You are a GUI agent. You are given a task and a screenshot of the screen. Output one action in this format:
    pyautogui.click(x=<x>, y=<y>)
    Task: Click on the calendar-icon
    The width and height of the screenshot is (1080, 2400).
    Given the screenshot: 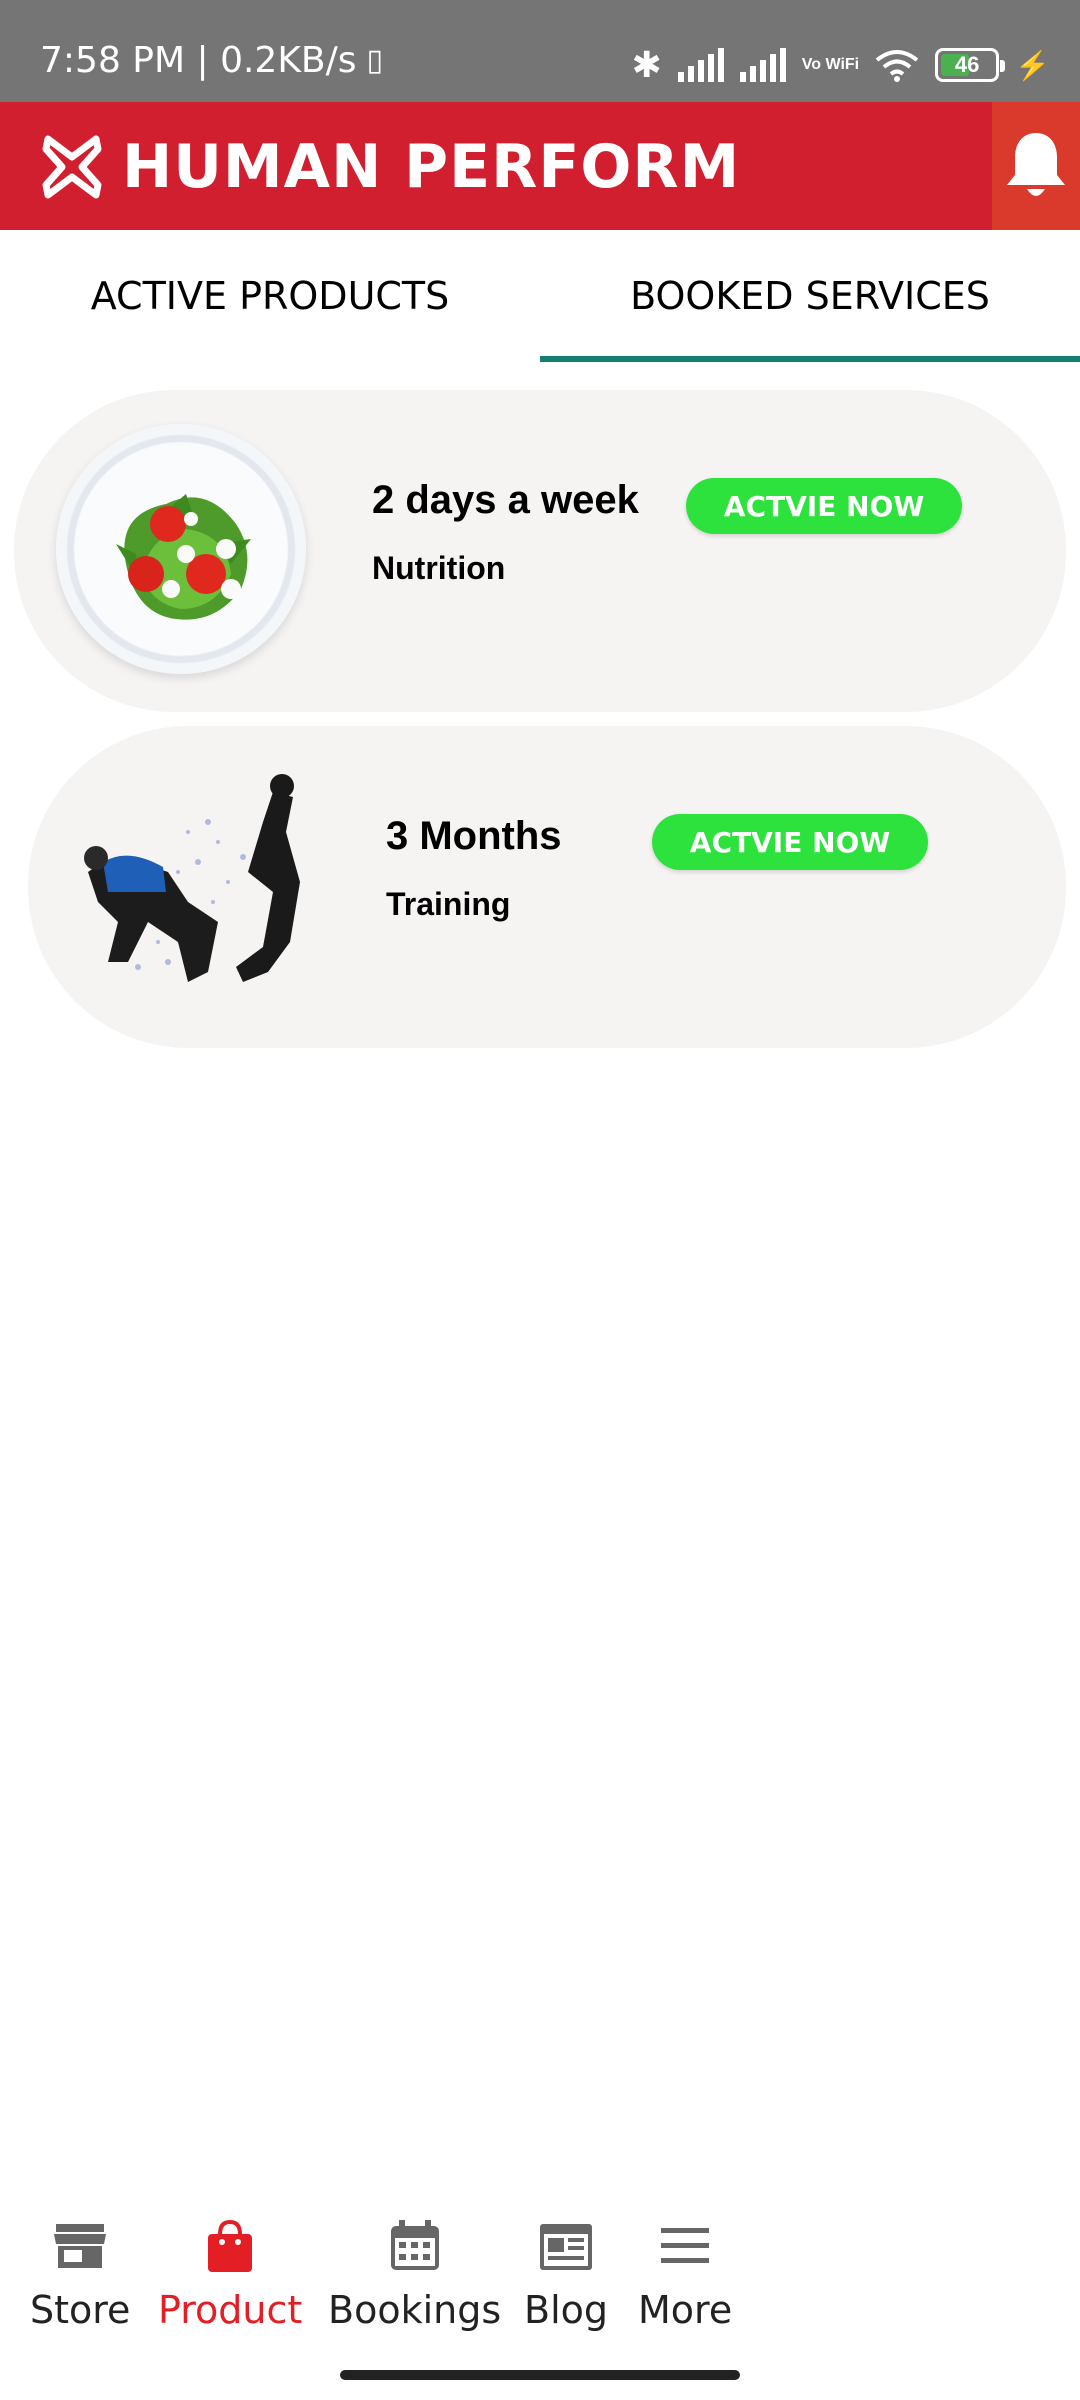 What is the action you would take?
    pyautogui.click(x=415, y=2246)
    